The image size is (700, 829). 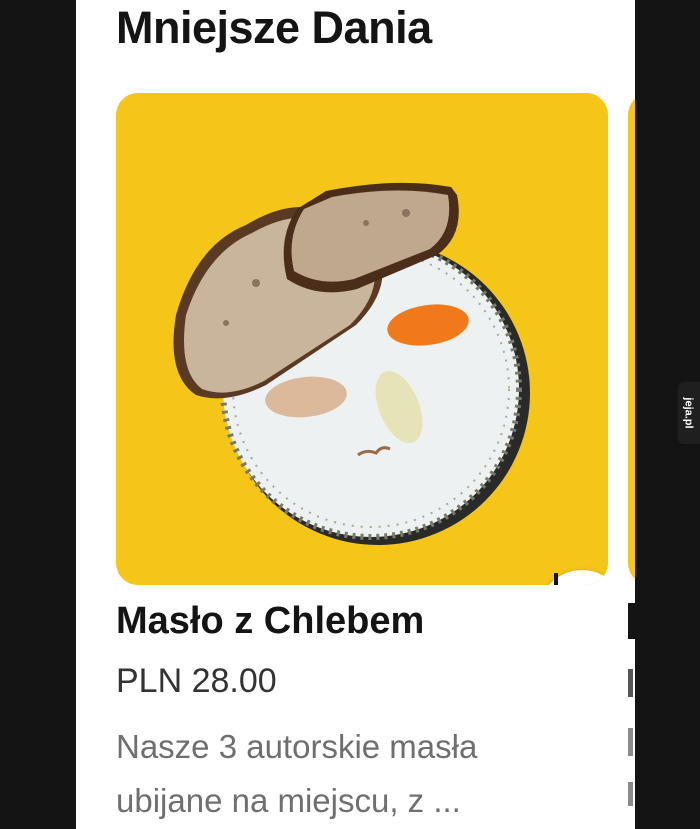 I want to click on watermark-text: jeja.pl, so click(x=689, y=413).